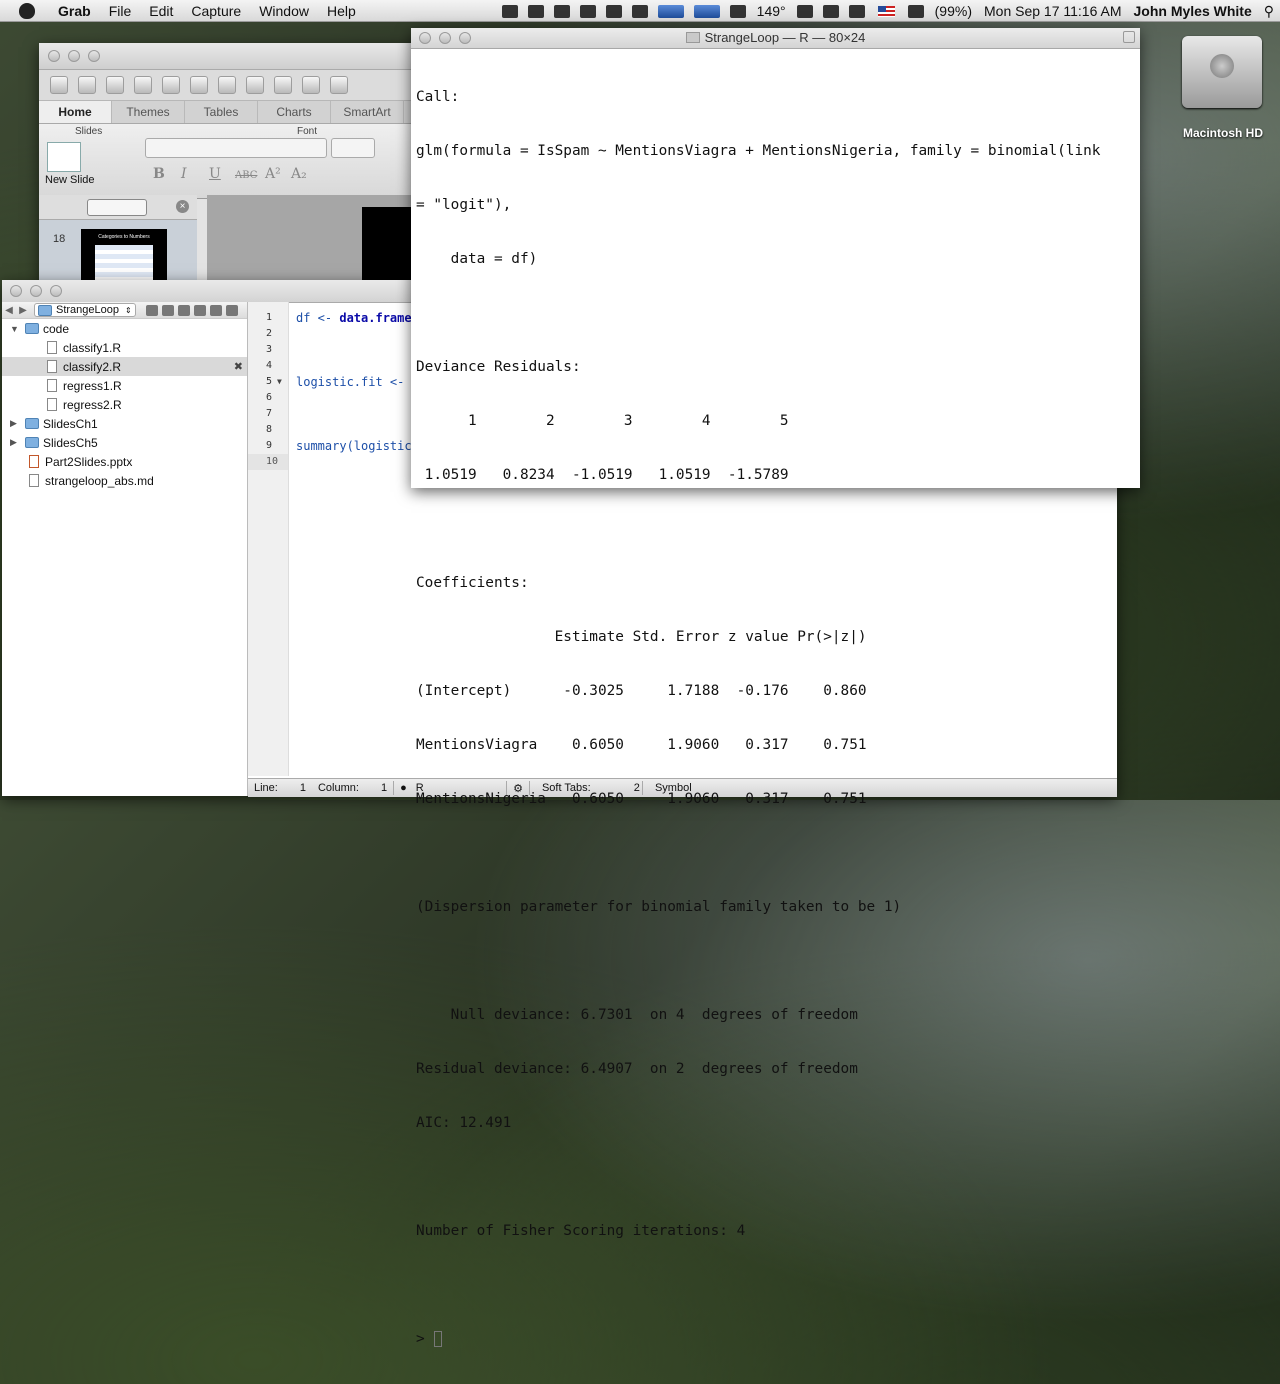 The width and height of the screenshot is (1280, 1384). I want to click on bold-button: B, so click(159, 174).